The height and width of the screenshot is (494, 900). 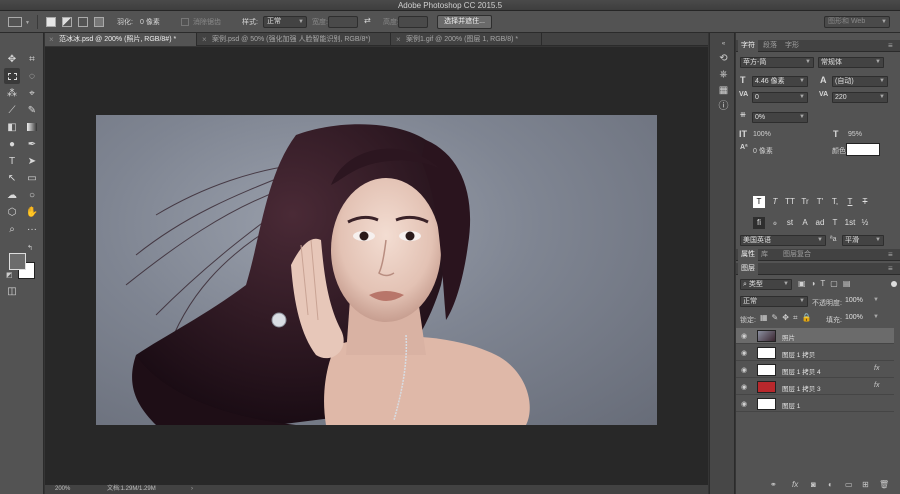 What do you see at coordinates (860, 97) in the screenshot?
I see `tracking-field: 220 ▼` at bounding box center [860, 97].